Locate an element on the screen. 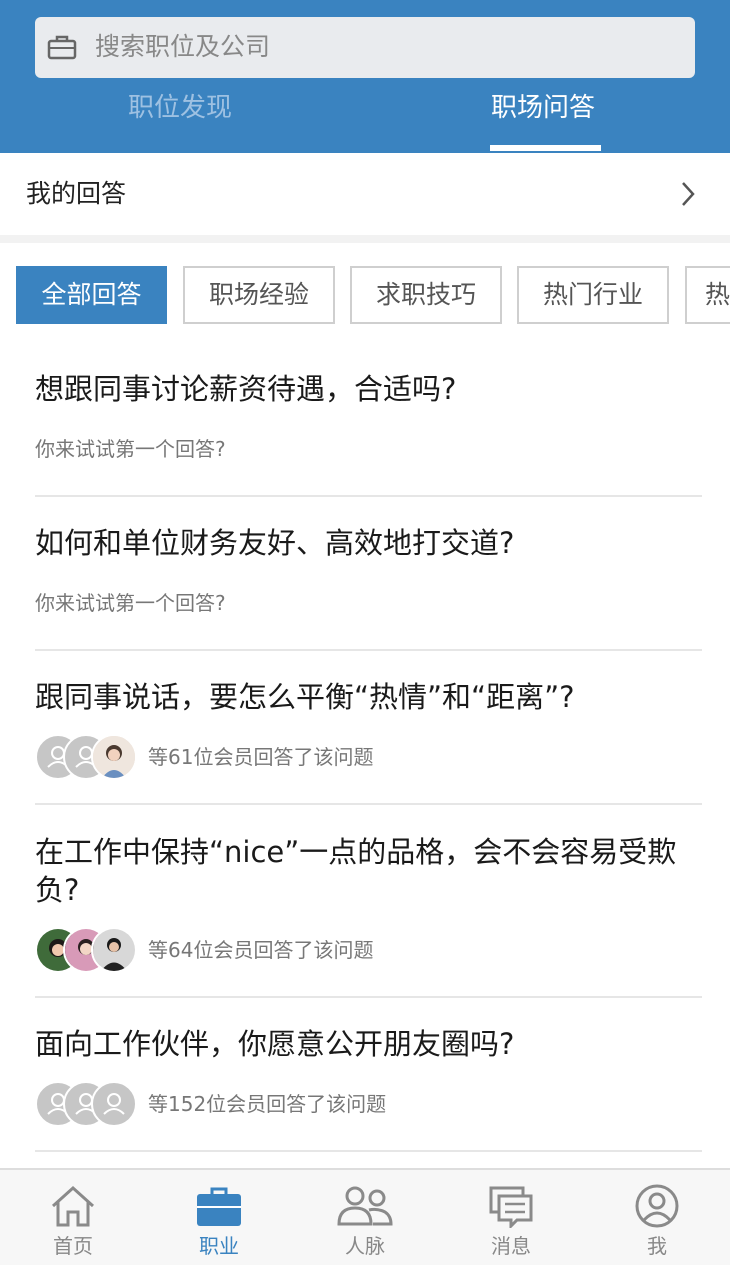 The width and height of the screenshot is (730, 1267). bottom-nav: 首页 职业 人脉 消息 我 is located at coordinates (365, 1216).